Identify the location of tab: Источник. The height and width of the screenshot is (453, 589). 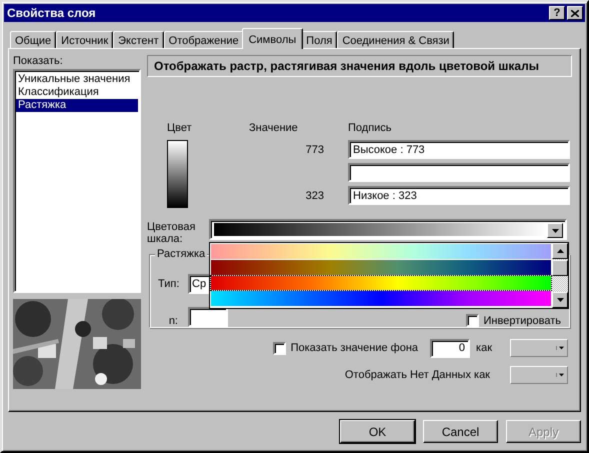
(85, 39).